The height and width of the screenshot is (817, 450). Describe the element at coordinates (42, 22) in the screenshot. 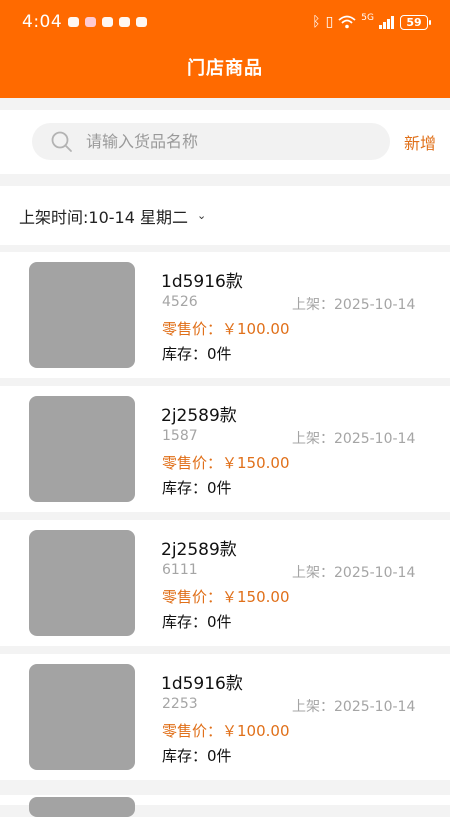

I see `status-time: 4:04` at that location.